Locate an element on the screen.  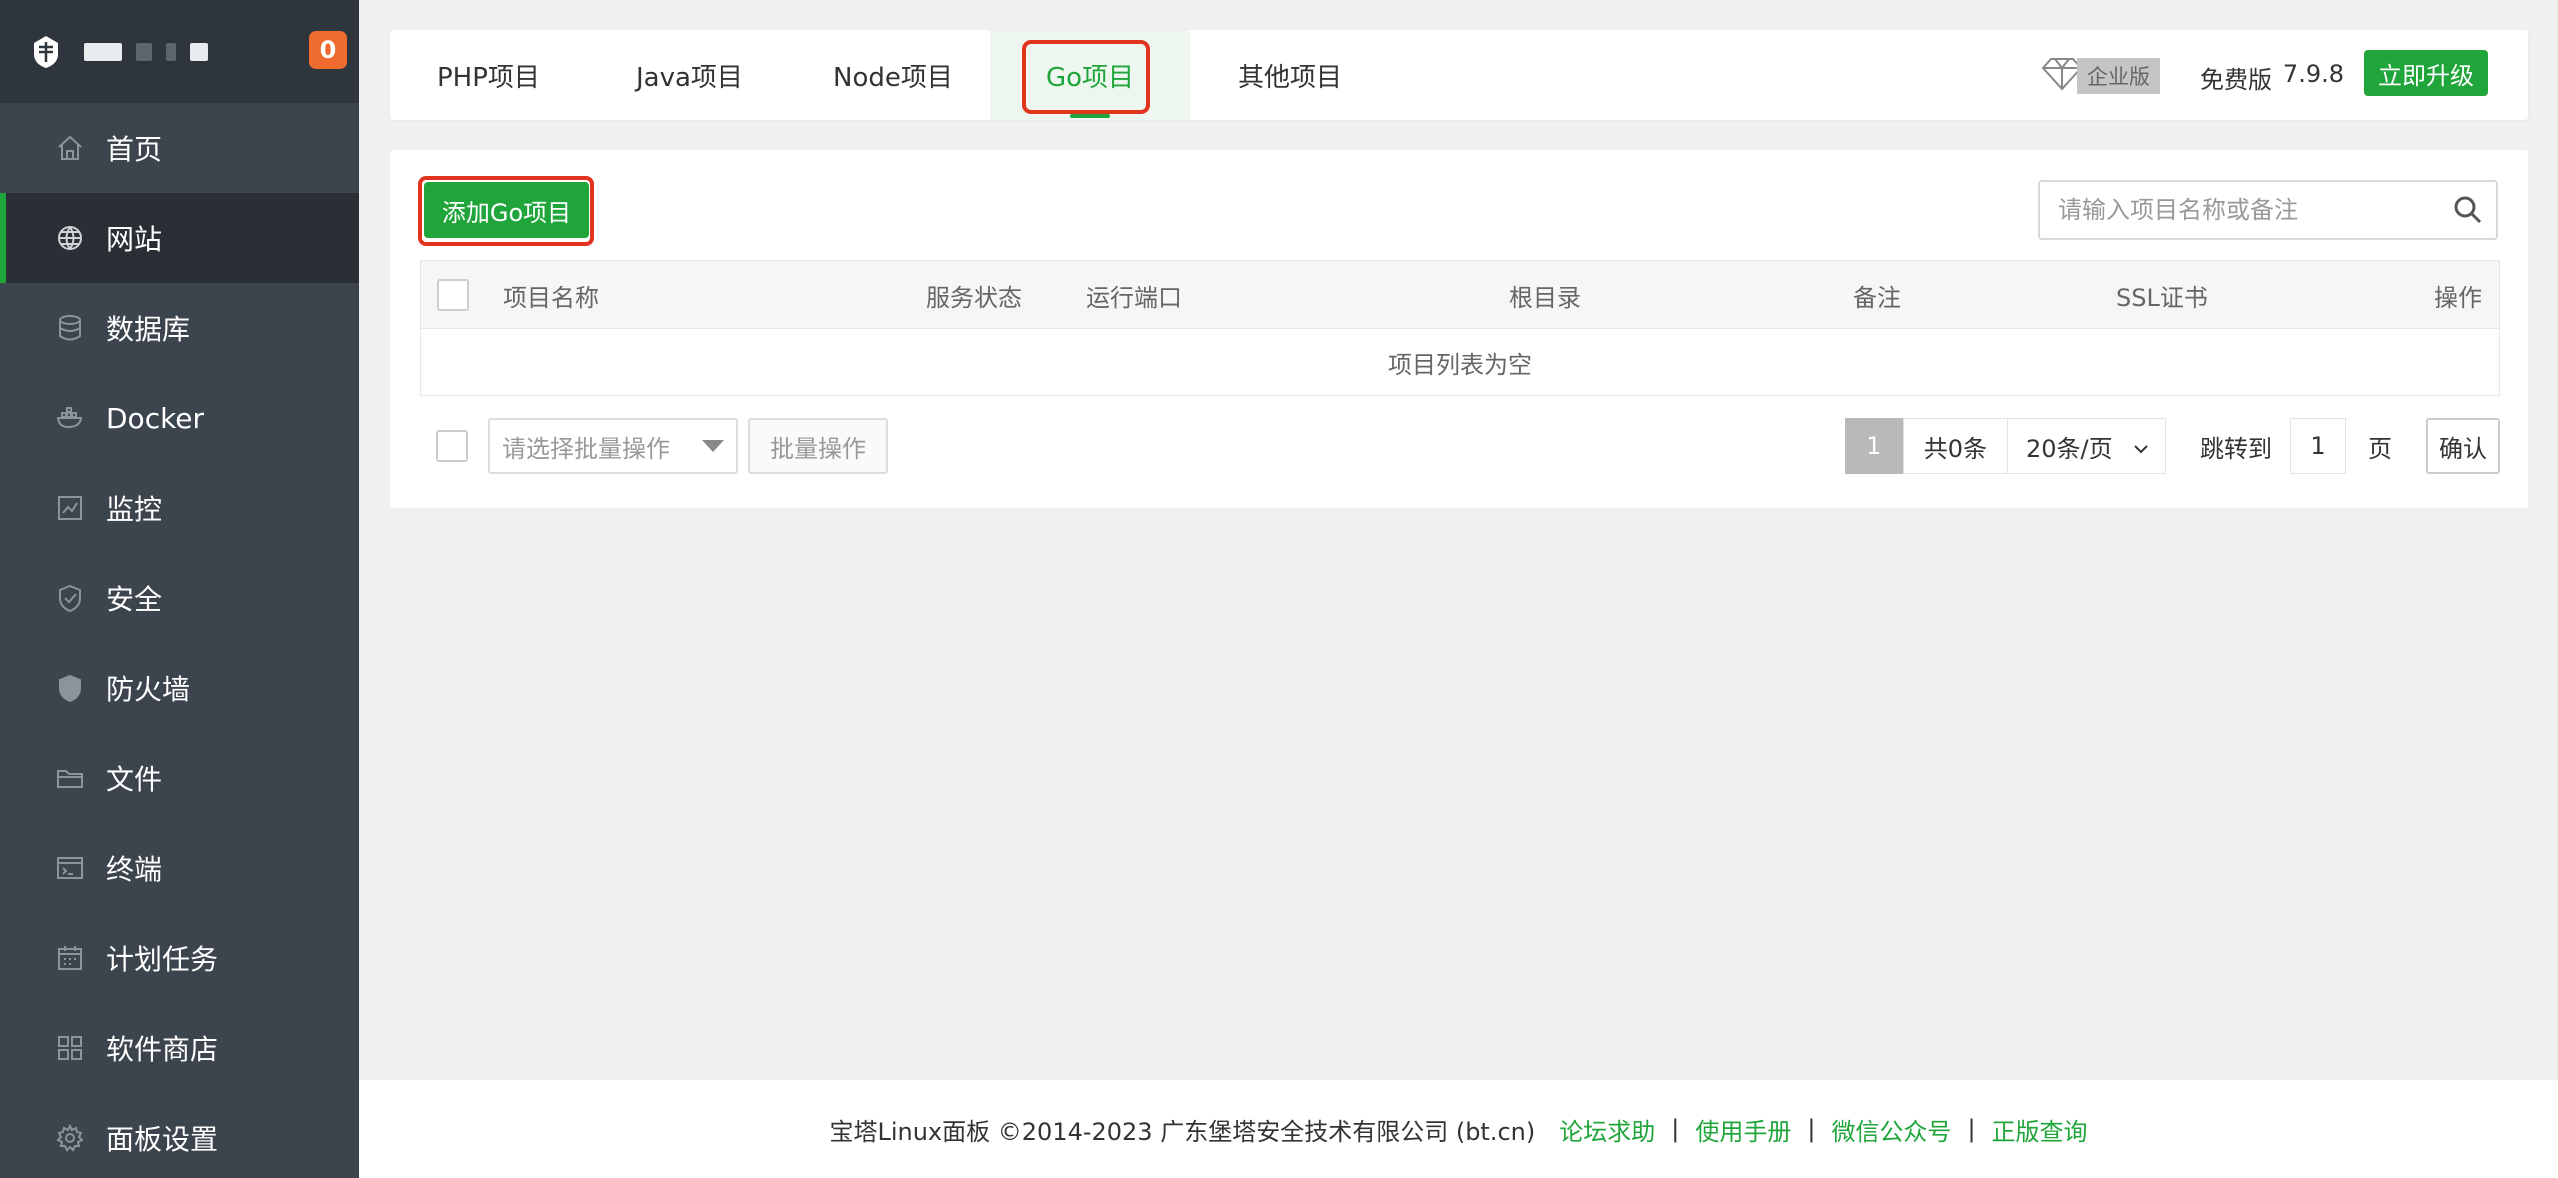
sidebar-item-docker: Docker is located at coordinates (179, 418).